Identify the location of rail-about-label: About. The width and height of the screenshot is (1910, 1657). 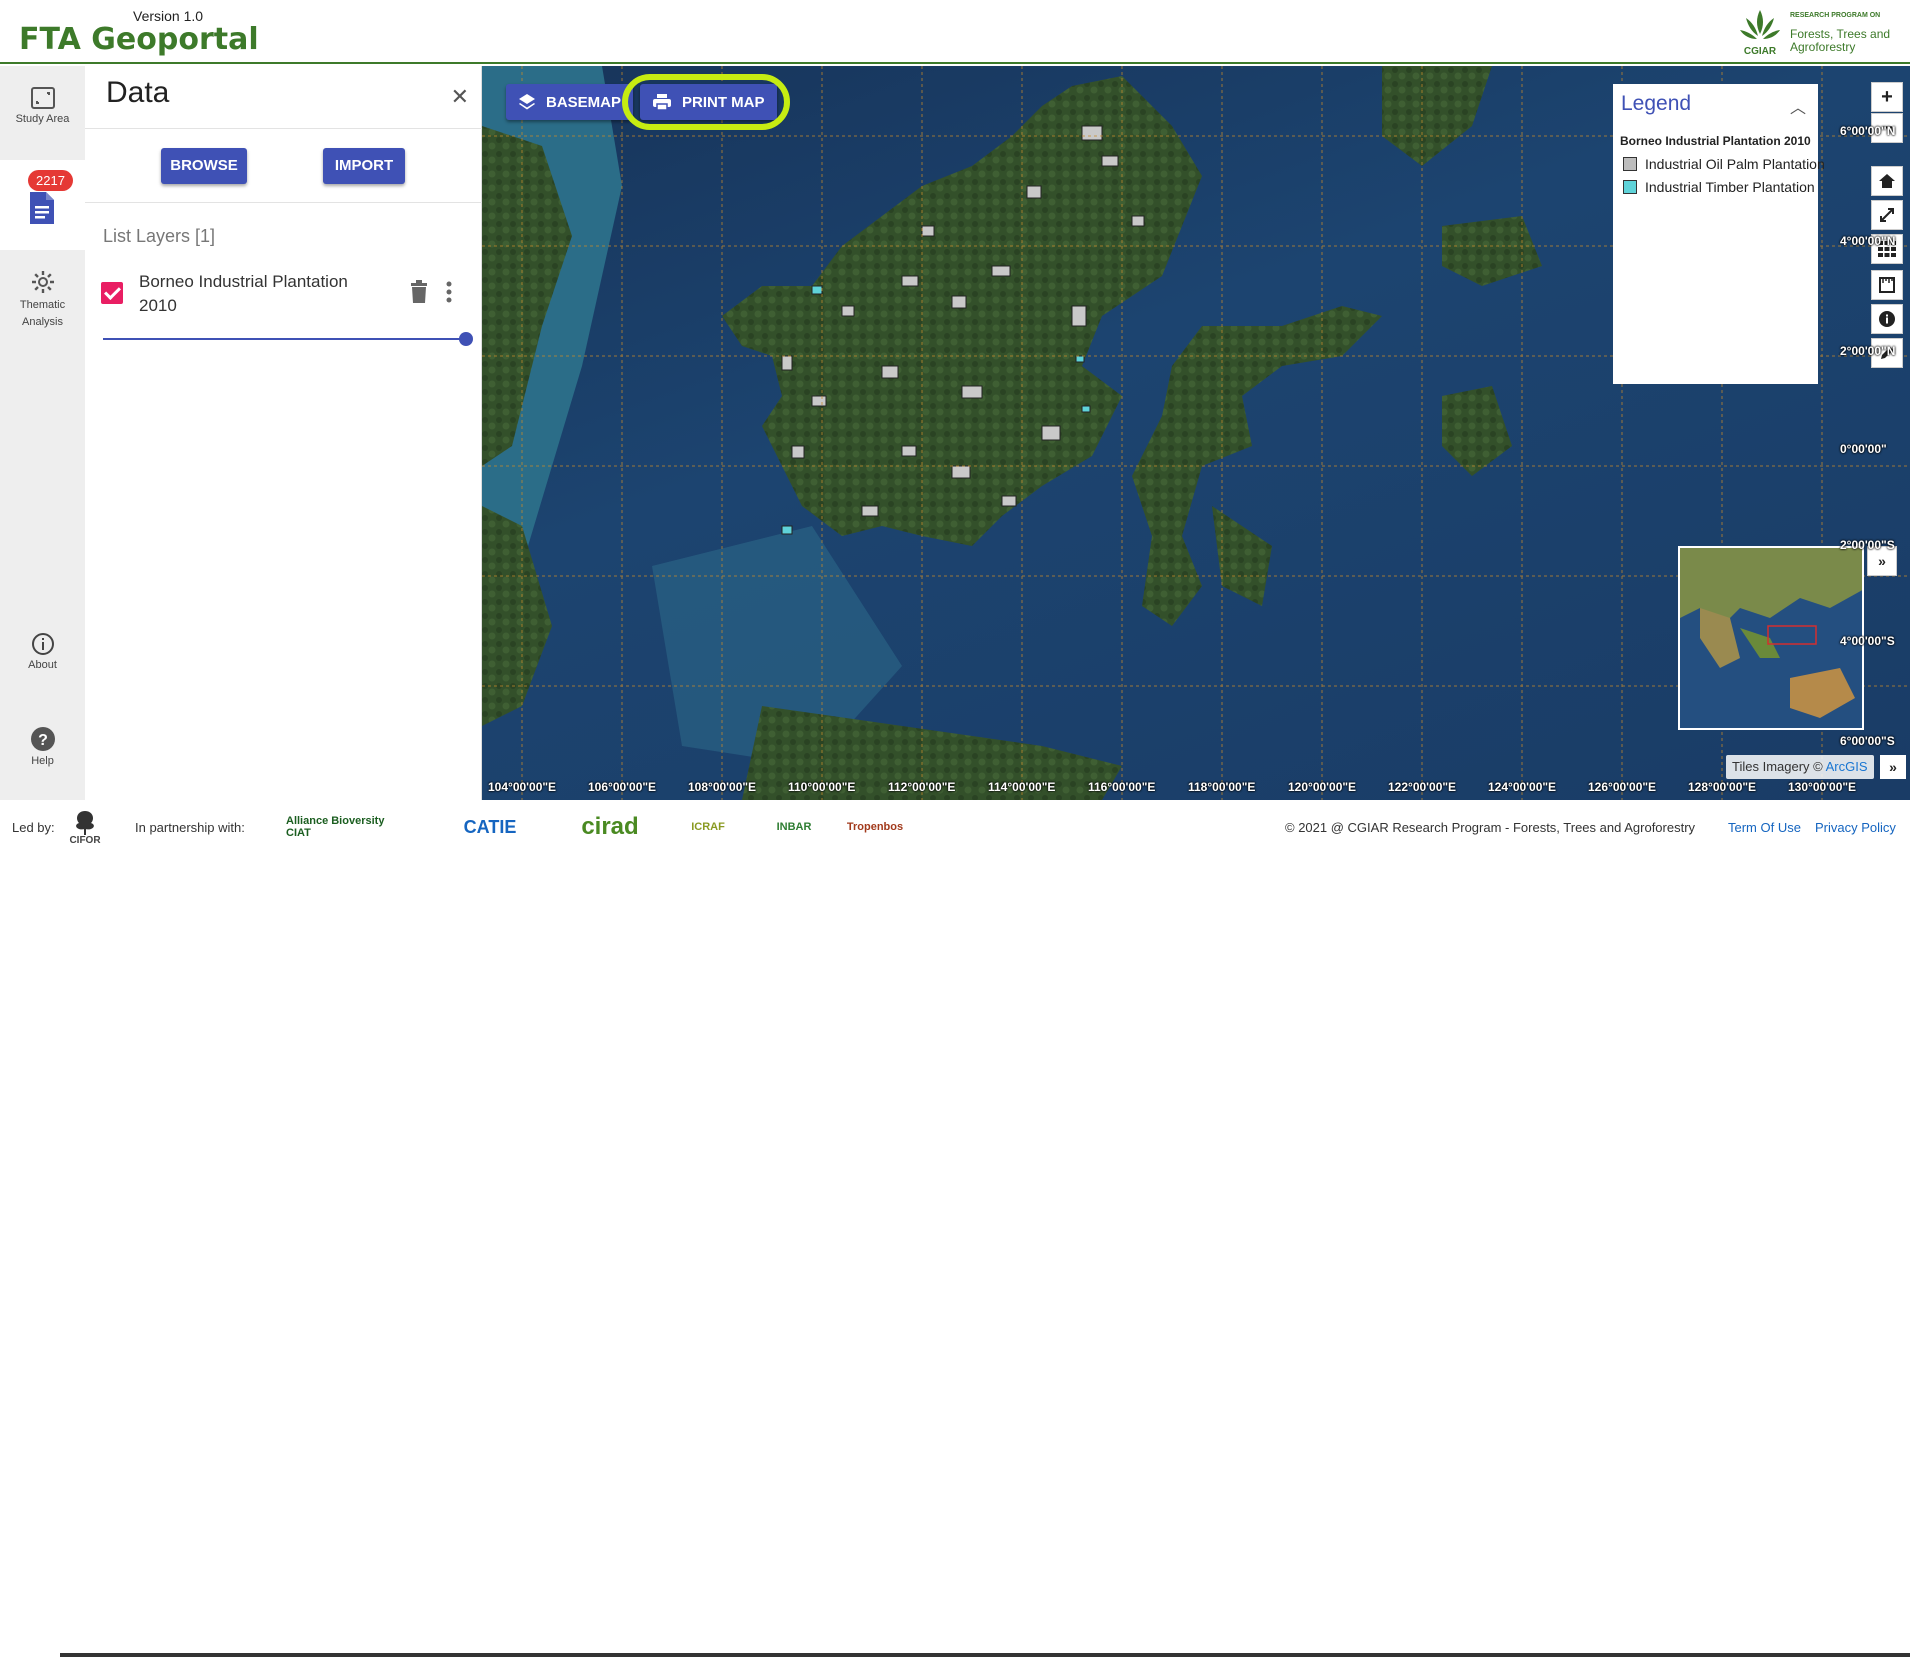
(42, 665).